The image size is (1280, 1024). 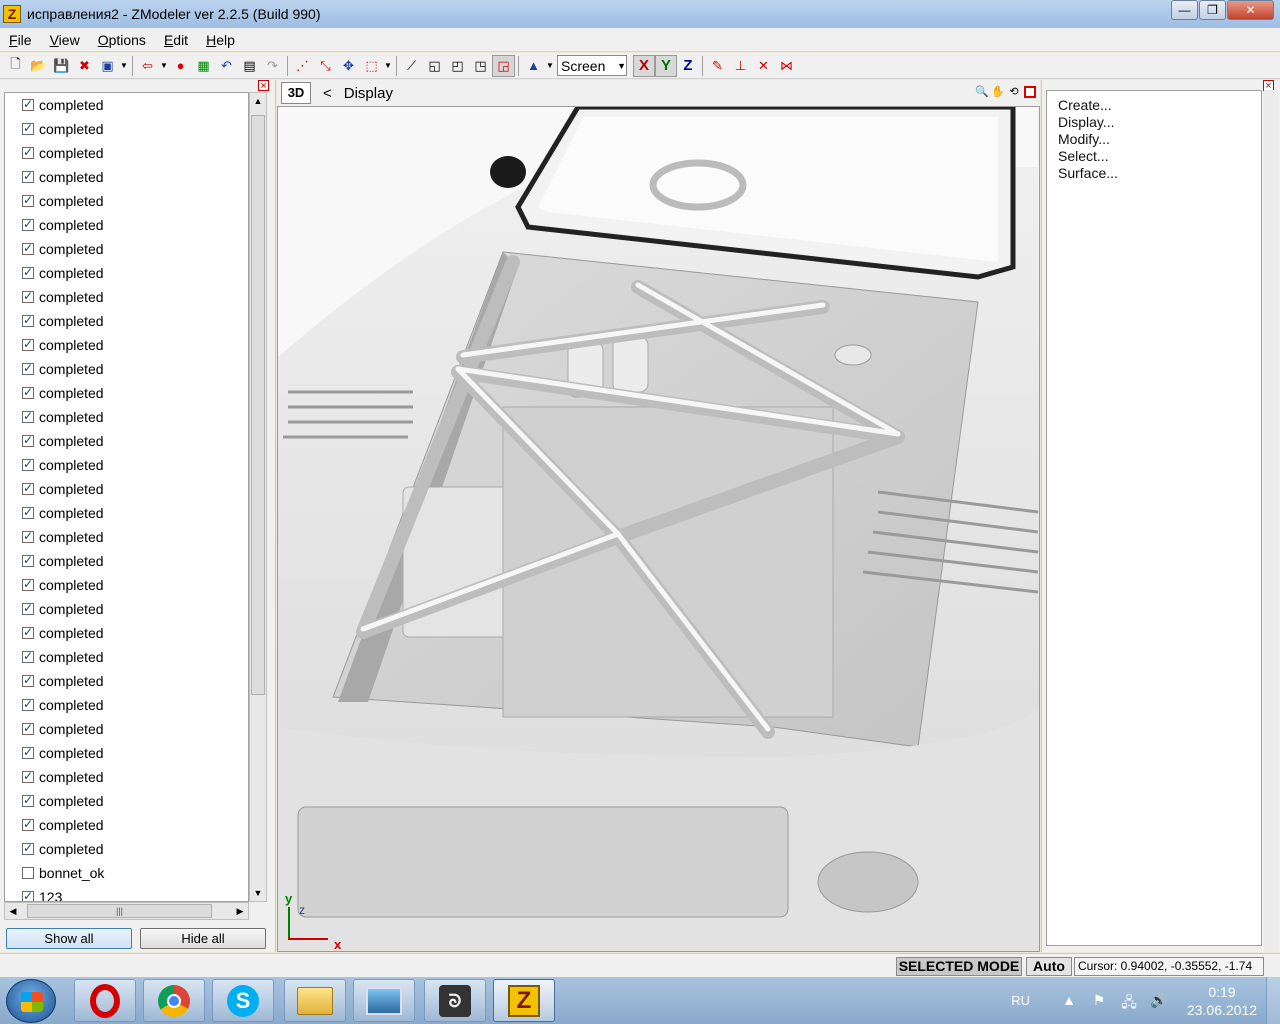 I want to click on render-icon: ●, so click(x=180, y=66).